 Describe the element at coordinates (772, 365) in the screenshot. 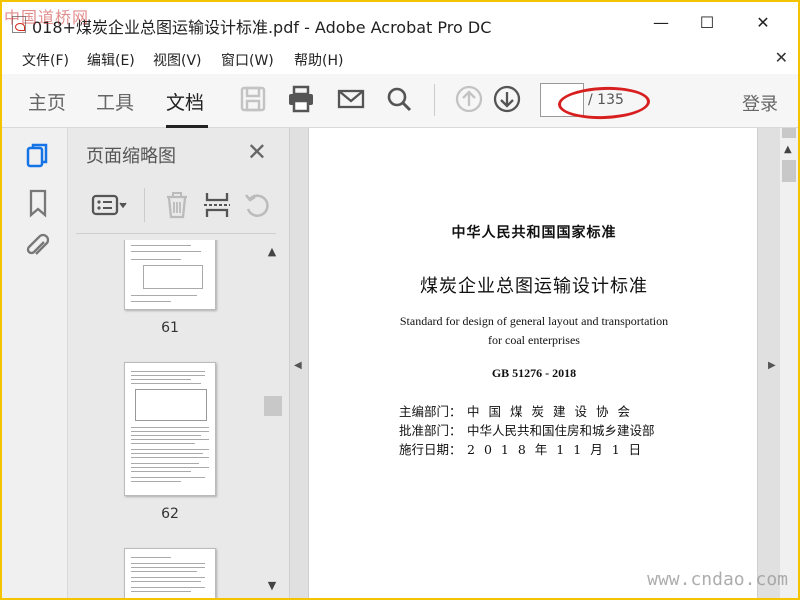

I see `expand-right-panel-icon: ▶` at that location.